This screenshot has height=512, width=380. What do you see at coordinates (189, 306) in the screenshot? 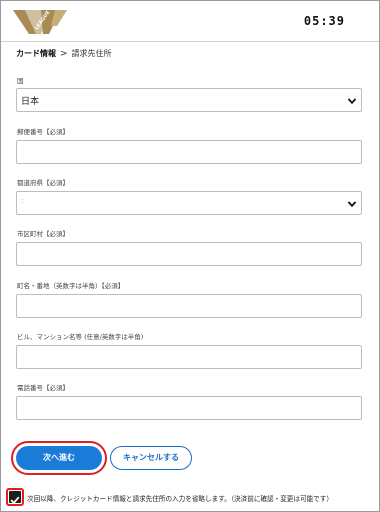
I see `street-input` at bounding box center [189, 306].